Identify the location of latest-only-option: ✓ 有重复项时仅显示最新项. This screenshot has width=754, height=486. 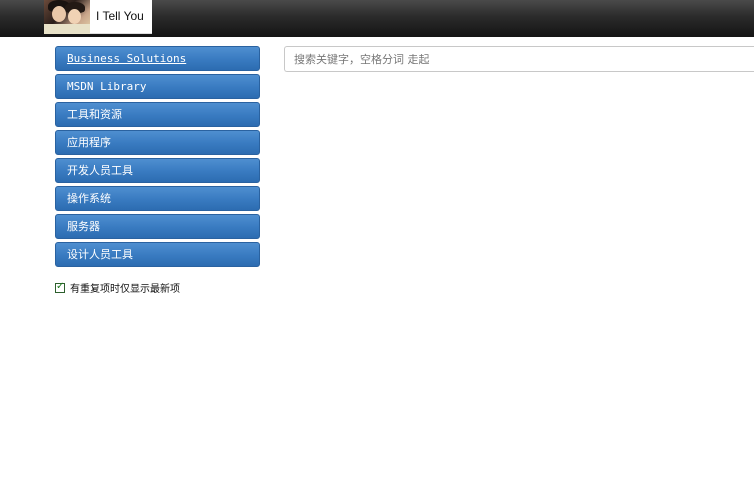
(117, 287).